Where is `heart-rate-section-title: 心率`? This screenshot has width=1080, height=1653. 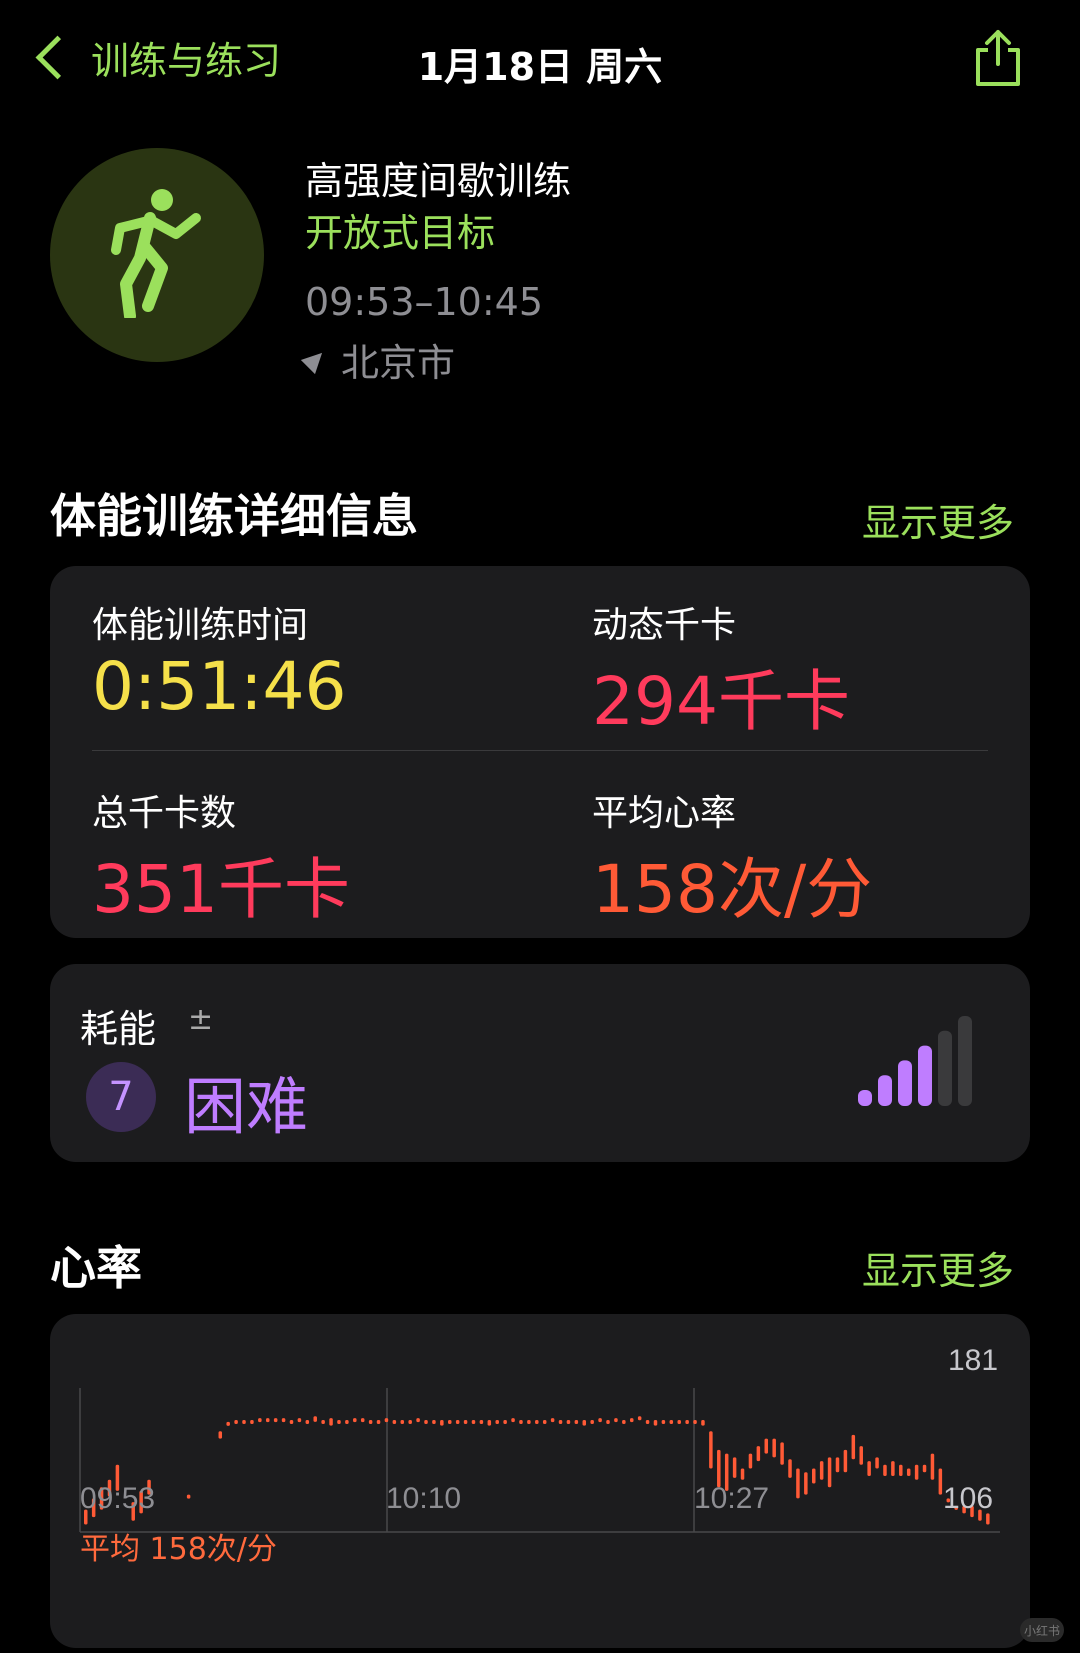
heart-rate-section-title: 心率 is located at coordinates (96, 1268).